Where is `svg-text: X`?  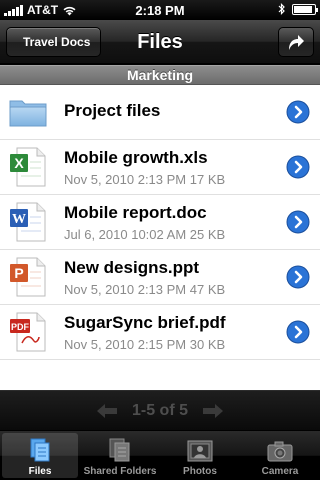 svg-text: X is located at coordinates (19, 163).